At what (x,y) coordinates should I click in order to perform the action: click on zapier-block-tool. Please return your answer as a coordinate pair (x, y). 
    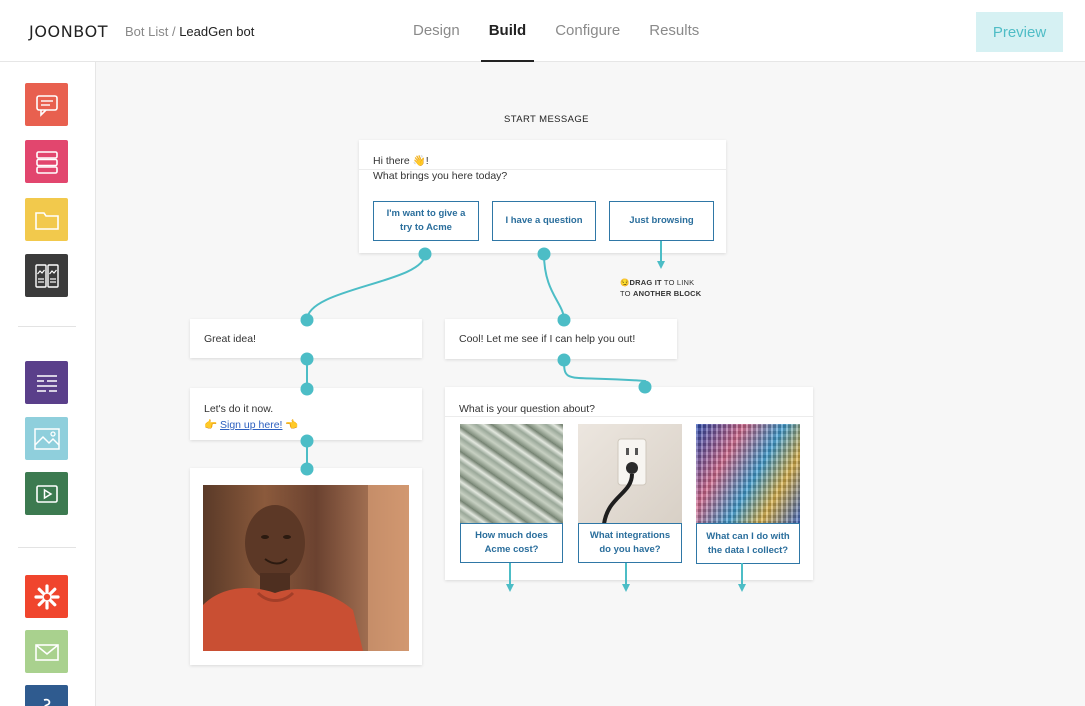
    Looking at the image, I should click on (46, 596).